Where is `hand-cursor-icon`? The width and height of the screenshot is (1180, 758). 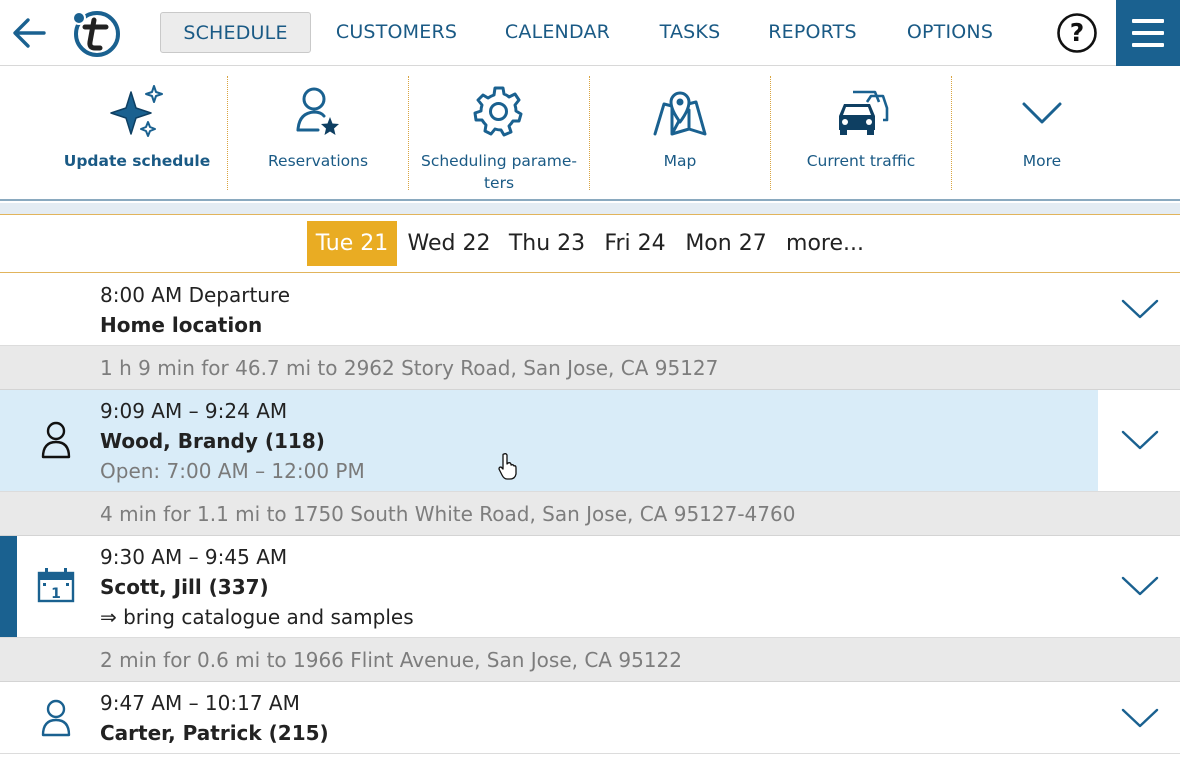
hand-cursor-icon is located at coordinates (507, 466).